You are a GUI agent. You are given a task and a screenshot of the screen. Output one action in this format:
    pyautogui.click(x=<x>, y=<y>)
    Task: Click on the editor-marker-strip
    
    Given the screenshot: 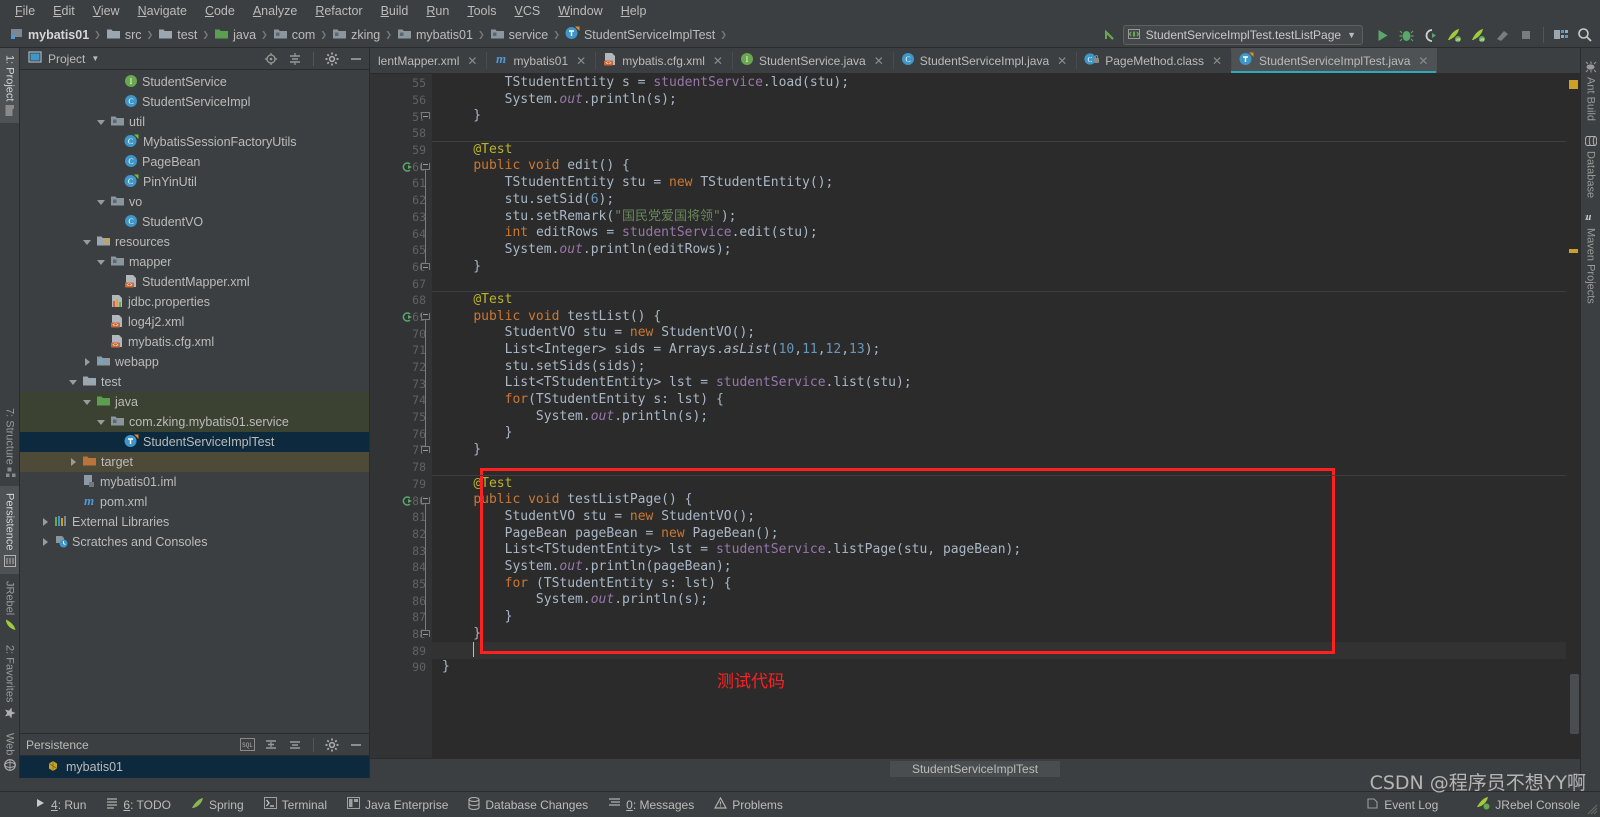 What is the action you would take?
    pyautogui.click(x=1573, y=416)
    